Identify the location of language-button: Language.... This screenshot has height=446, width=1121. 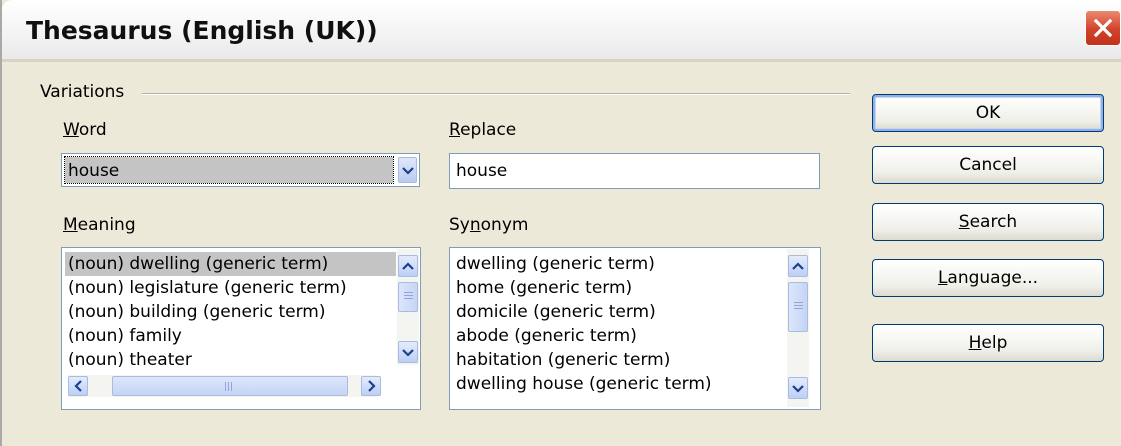
(988, 278).